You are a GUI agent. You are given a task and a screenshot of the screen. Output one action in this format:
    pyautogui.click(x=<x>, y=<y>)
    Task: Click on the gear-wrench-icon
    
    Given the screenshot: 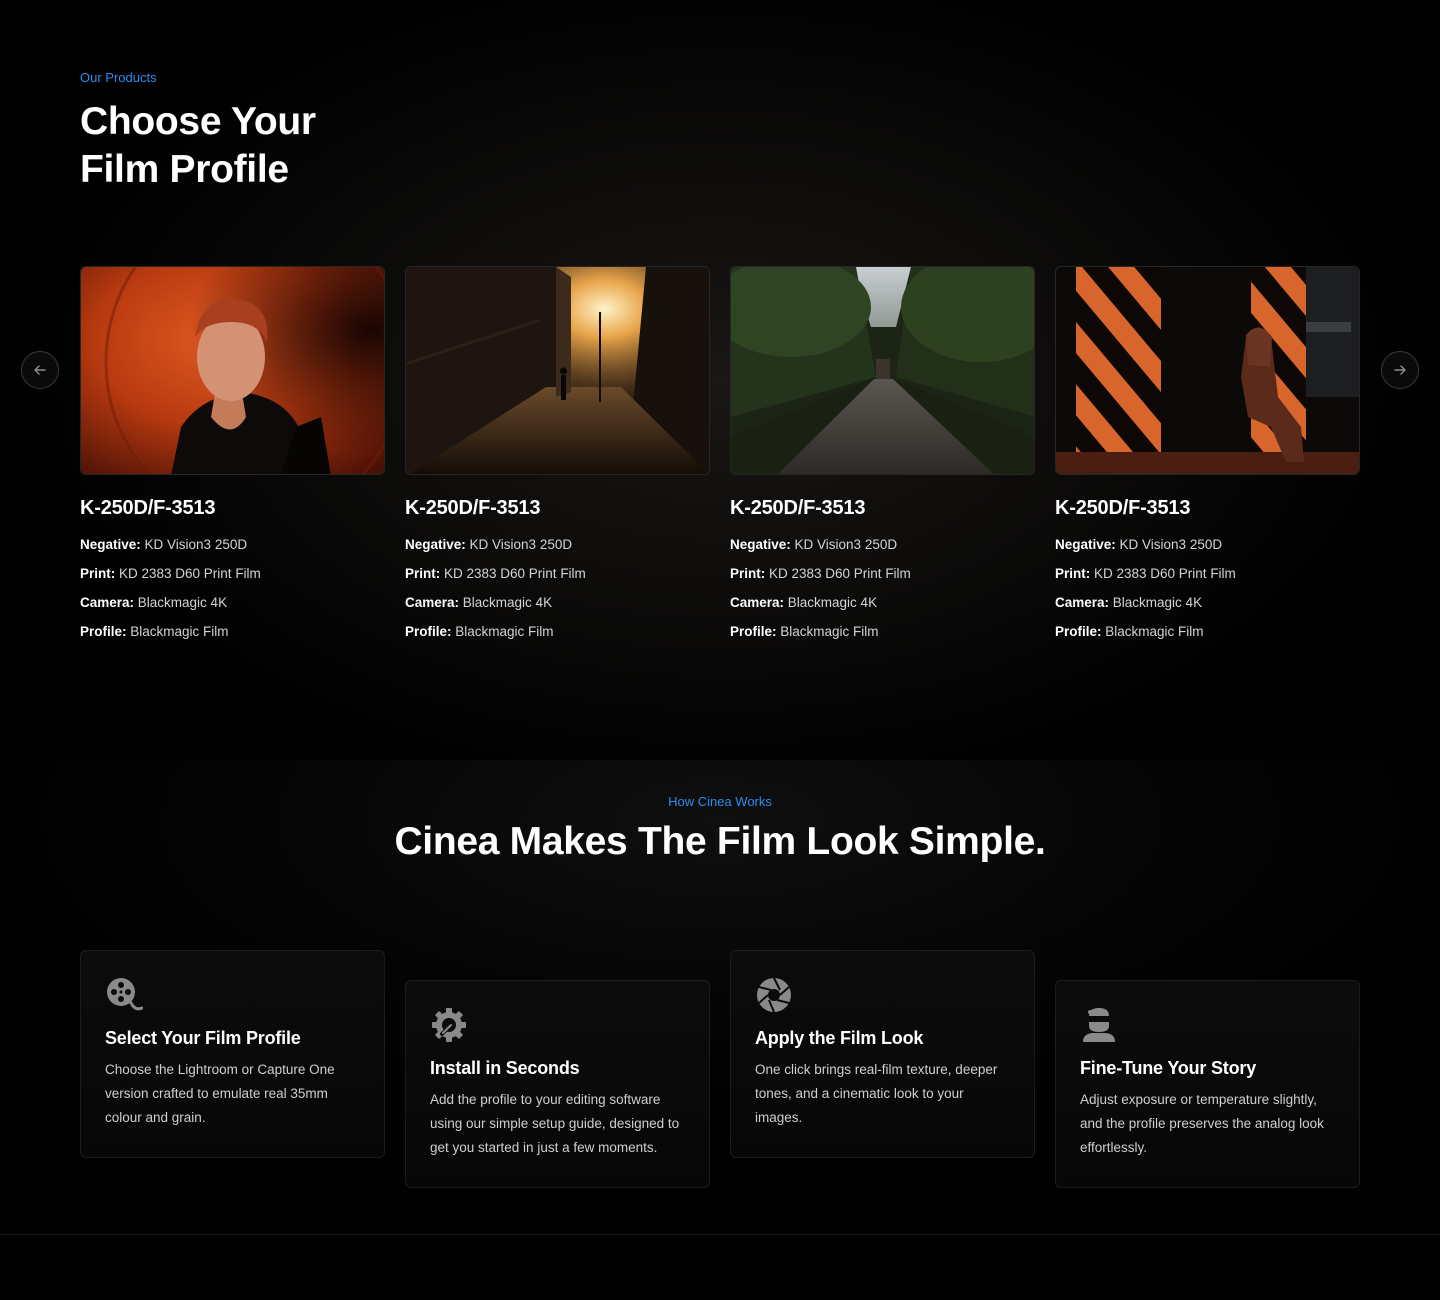 What is the action you would take?
    pyautogui.click(x=449, y=1025)
    